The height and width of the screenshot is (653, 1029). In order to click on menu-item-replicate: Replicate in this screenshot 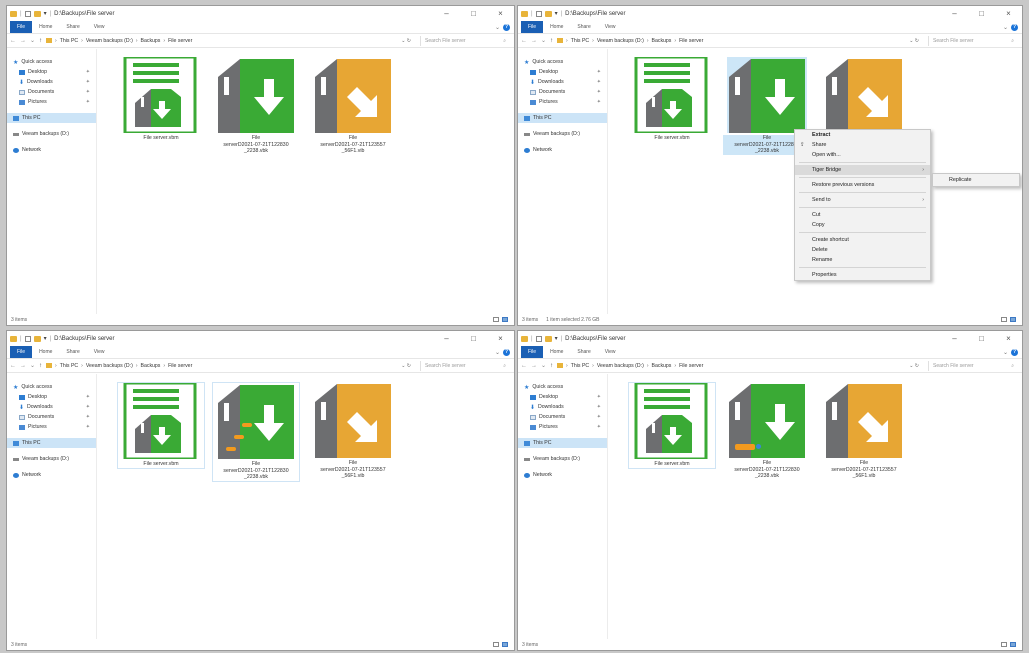, I will do `click(976, 180)`.